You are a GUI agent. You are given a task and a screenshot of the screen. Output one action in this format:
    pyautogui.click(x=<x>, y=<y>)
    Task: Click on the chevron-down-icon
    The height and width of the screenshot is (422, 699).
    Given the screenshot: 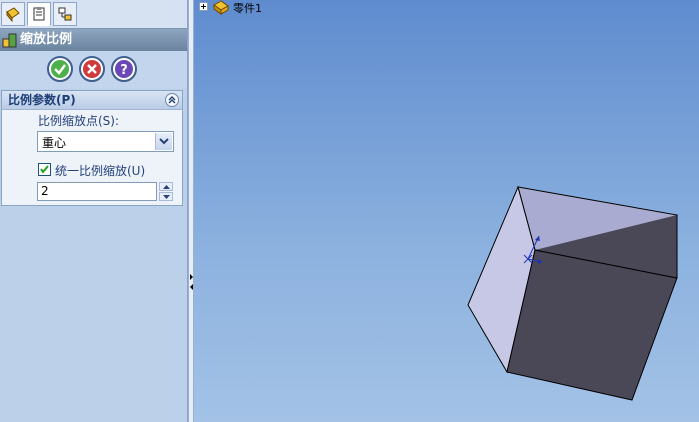 What is the action you would take?
    pyautogui.click(x=164, y=141)
    